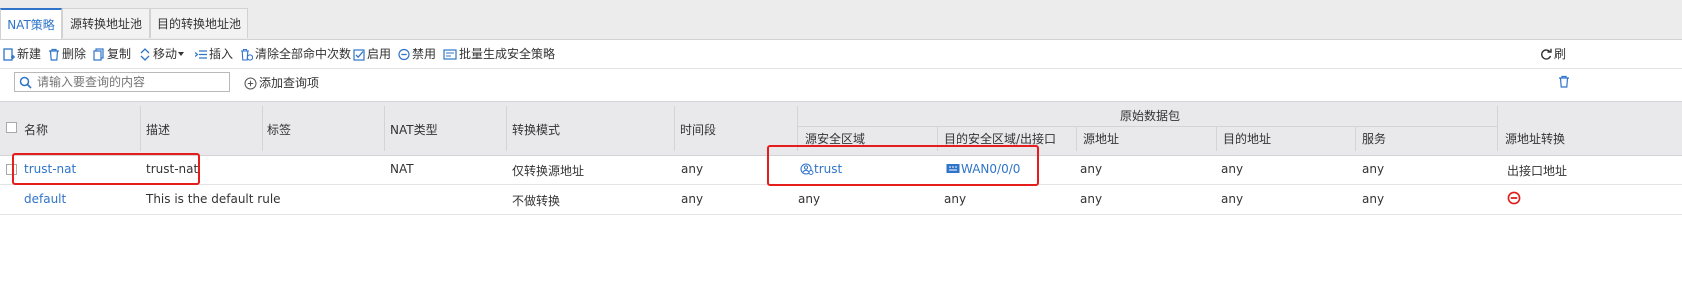 The width and height of the screenshot is (1682, 304). I want to click on search-icon, so click(25, 82).